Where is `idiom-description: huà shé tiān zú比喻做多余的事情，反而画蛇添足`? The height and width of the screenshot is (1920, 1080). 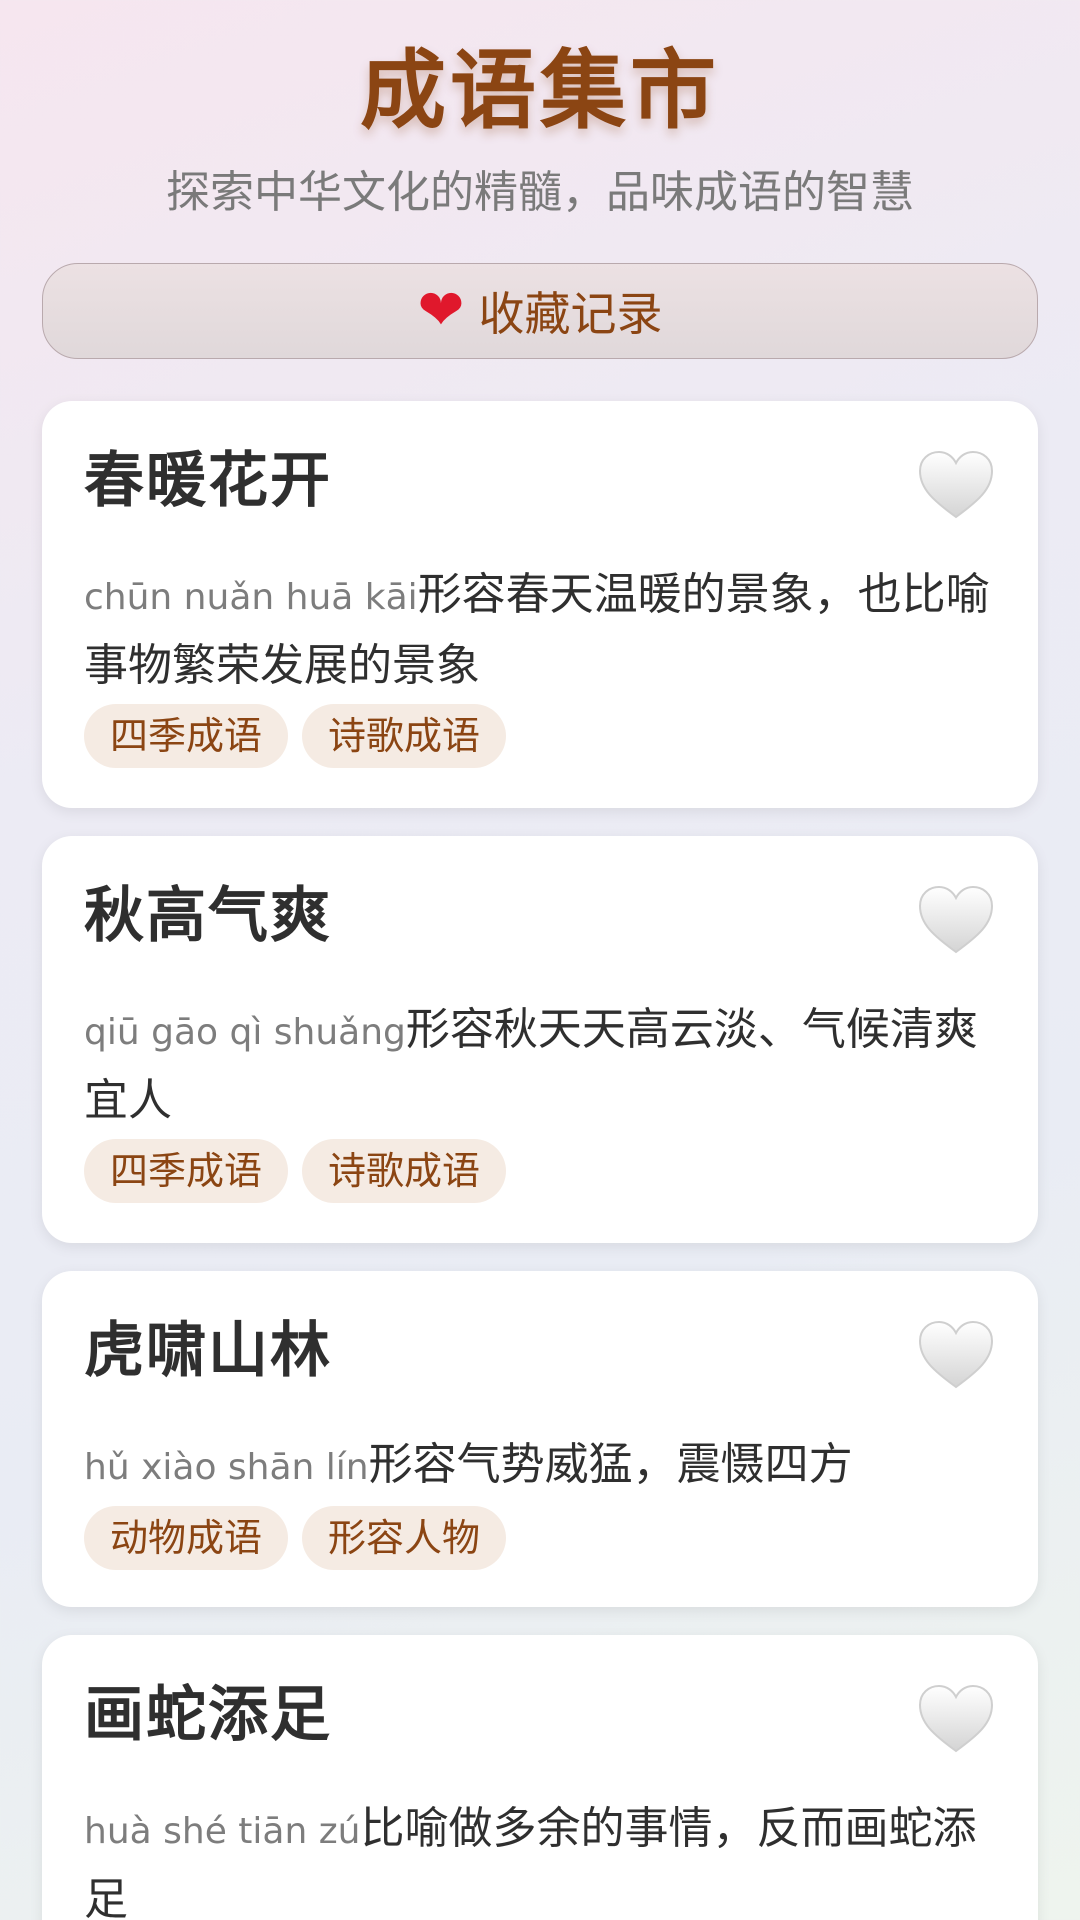 idiom-description: huà shé tiān zú比喻做多余的事情，反而画蛇添足 is located at coordinates (540, 1857).